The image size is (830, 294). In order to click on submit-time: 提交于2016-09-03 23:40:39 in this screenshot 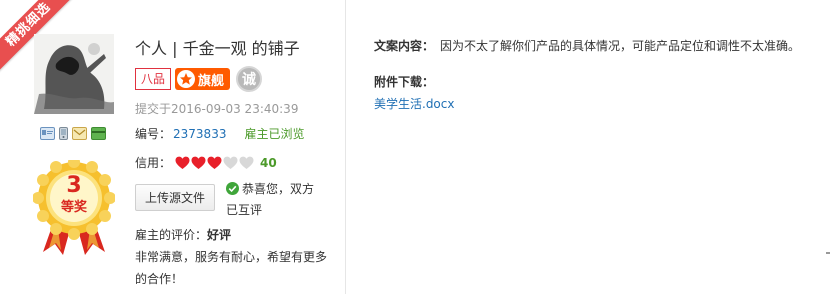, I will do `click(217, 109)`.